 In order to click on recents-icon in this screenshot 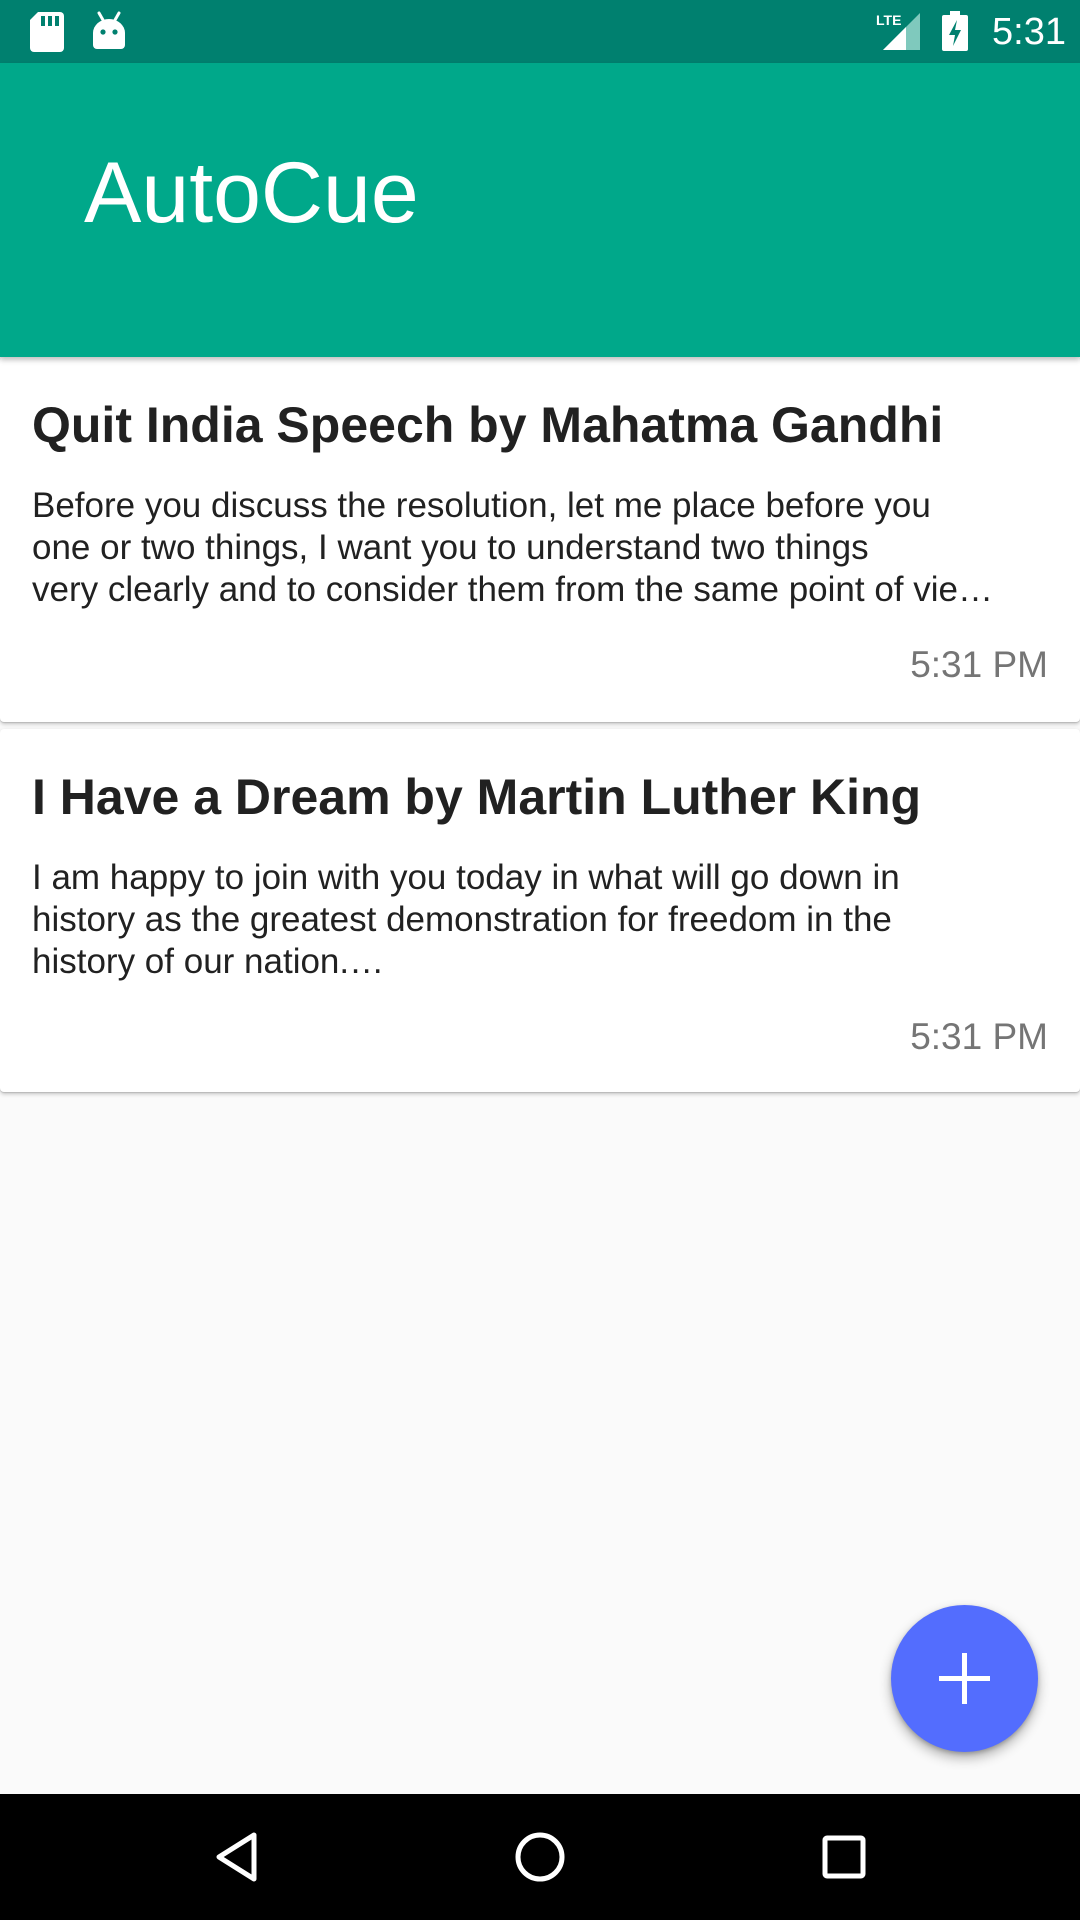, I will do `click(844, 1857)`.